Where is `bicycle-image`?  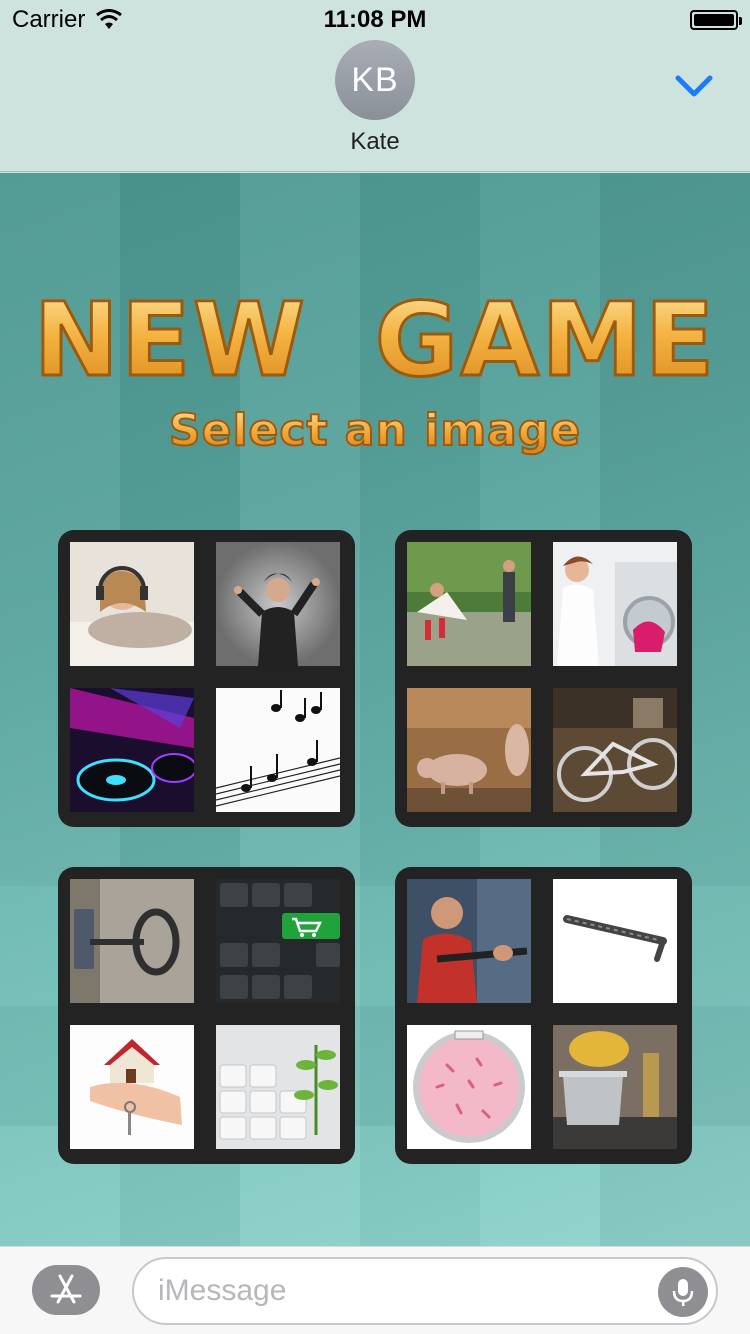
bicycle-image is located at coordinates (615, 750).